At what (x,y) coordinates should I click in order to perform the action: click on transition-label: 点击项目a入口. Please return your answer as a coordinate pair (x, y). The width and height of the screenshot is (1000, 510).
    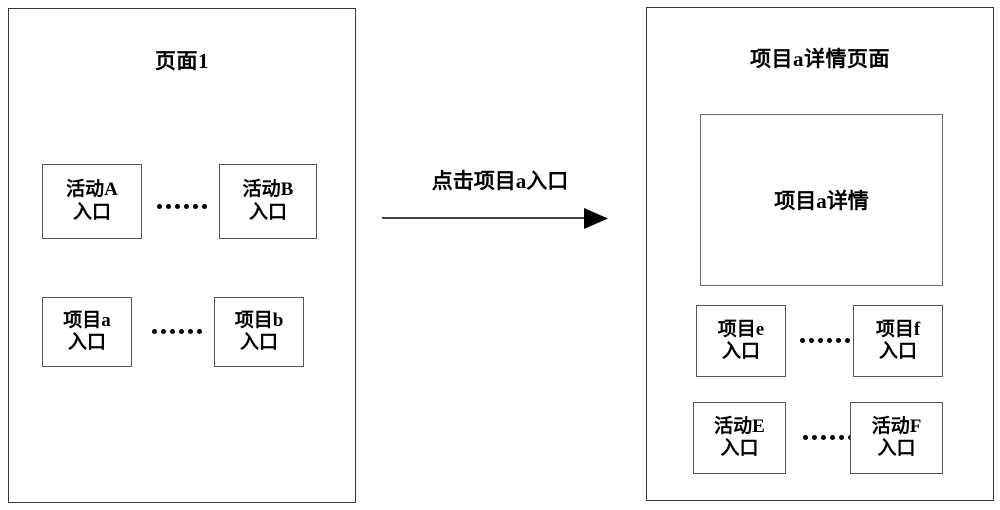
    Looking at the image, I should click on (500, 181).